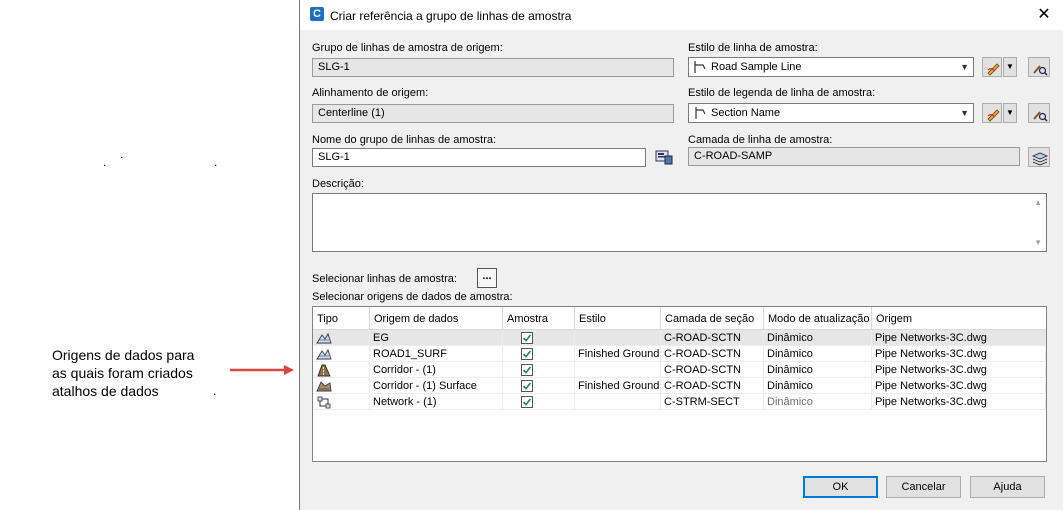  I want to click on label-style-icon, so click(700, 113).